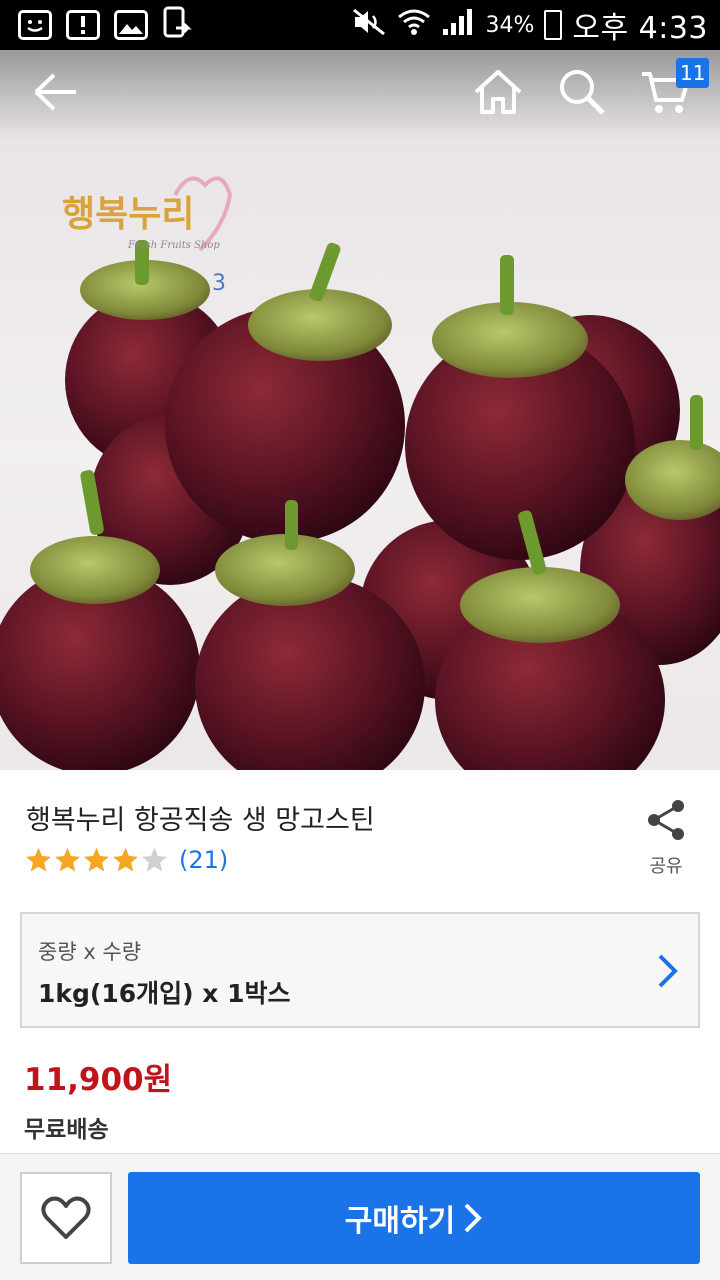 The width and height of the screenshot is (720, 1280). I want to click on option-value: 1kg(16개입) x 1박스, so click(164, 993).